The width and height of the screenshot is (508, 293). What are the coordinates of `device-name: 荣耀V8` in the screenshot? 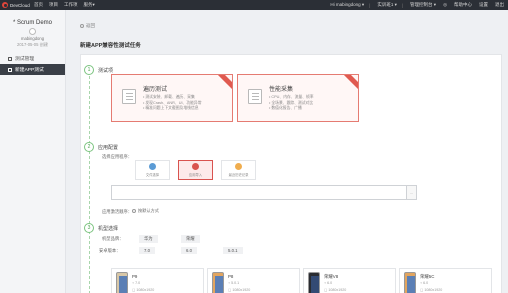 It's located at (331, 276).